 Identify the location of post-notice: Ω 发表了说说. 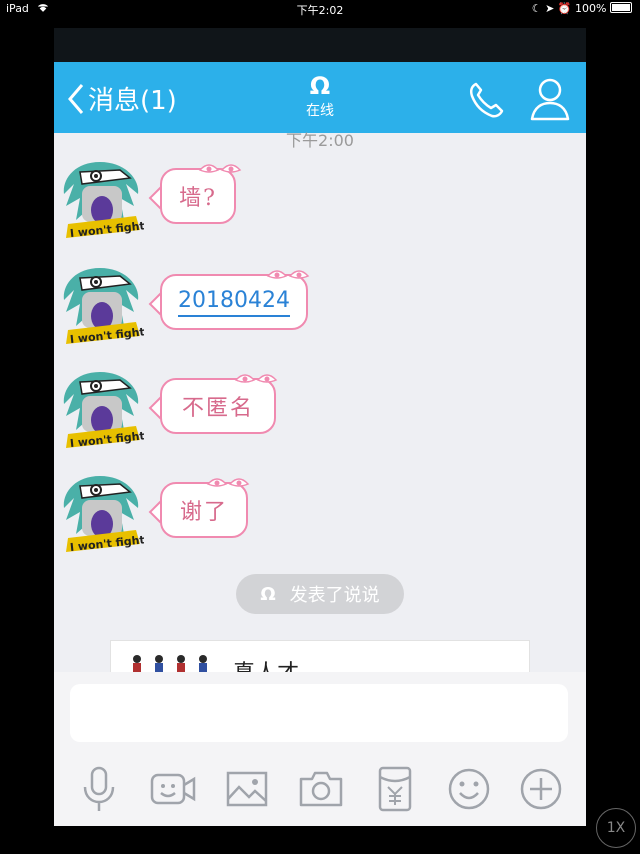
(320, 594).